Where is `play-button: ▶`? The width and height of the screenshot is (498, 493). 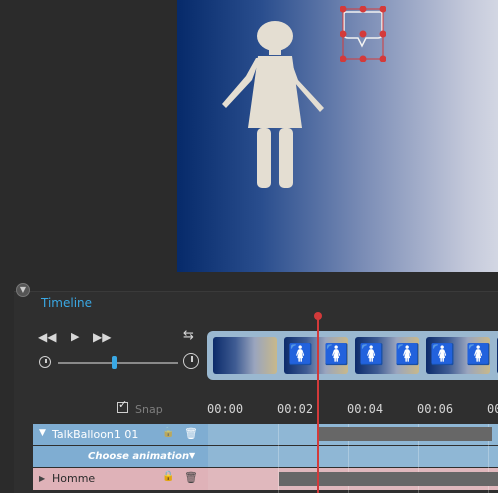 play-button: ▶ is located at coordinates (75, 337).